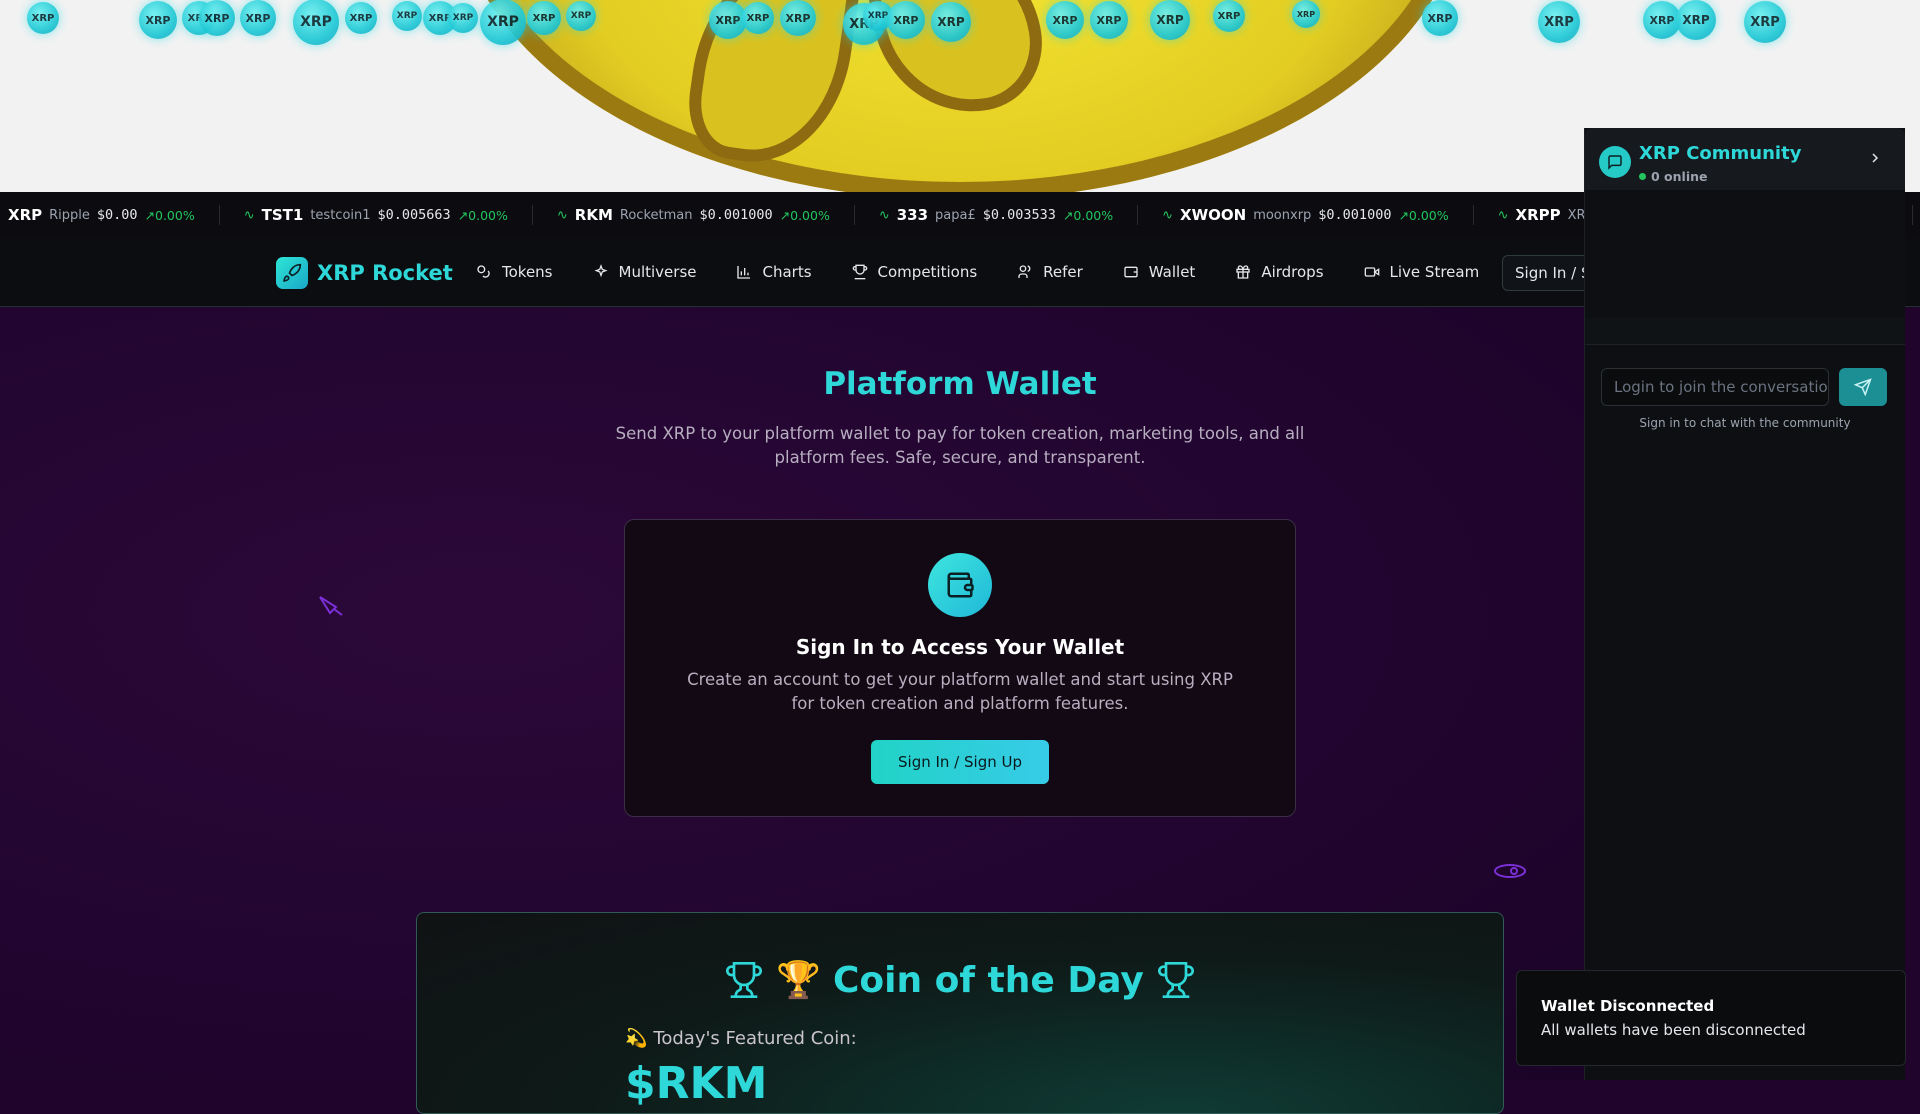  What do you see at coordinates (593, 215) in the screenshot?
I see `ticker-symbol: RKM` at bounding box center [593, 215].